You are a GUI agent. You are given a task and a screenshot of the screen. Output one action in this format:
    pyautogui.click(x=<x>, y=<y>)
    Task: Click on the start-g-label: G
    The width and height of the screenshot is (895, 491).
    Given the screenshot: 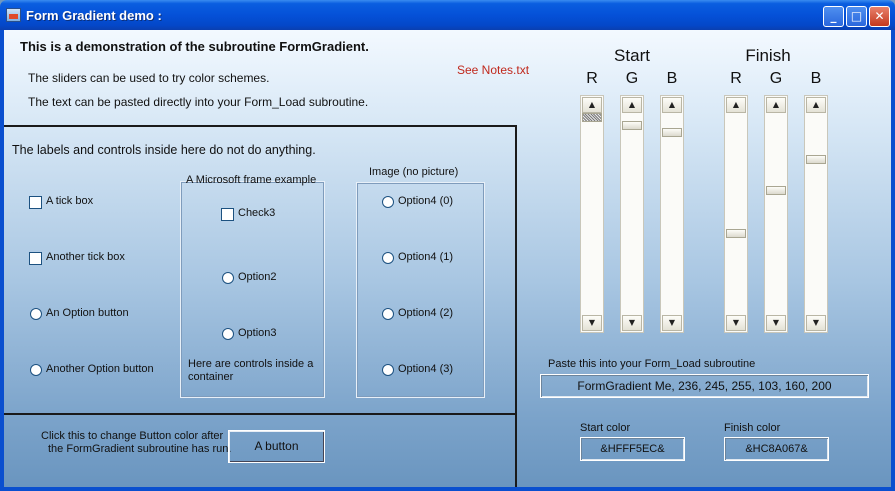 What is the action you would take?
    pyautogui.click(x=632, y=78)
    